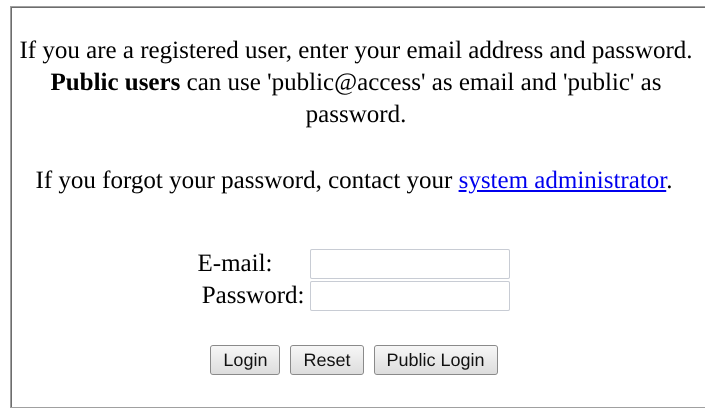  What do you see at coordinates (252, 296) in the screenshot?
I see `field-label: Password:` at bounding box center [252, 296].